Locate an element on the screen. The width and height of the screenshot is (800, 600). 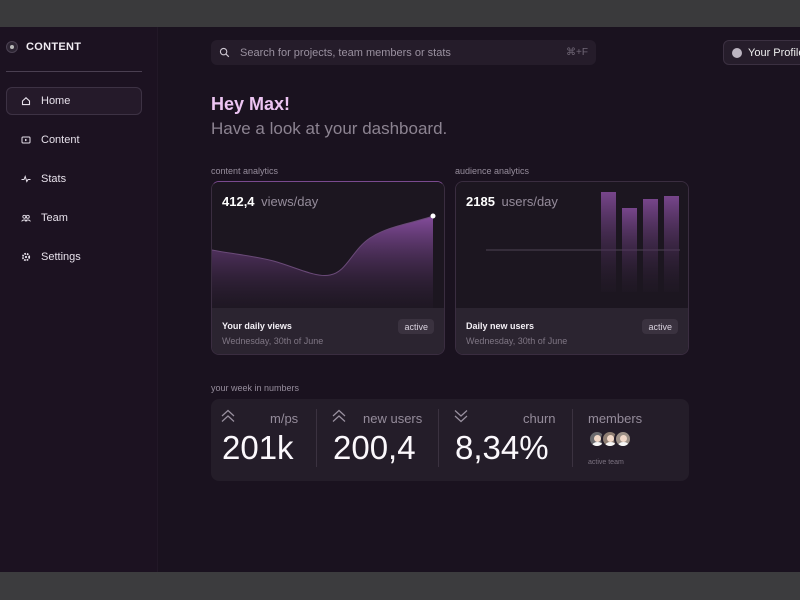
stat-mps: m/ps 201k is located at coordinates (264, 440).